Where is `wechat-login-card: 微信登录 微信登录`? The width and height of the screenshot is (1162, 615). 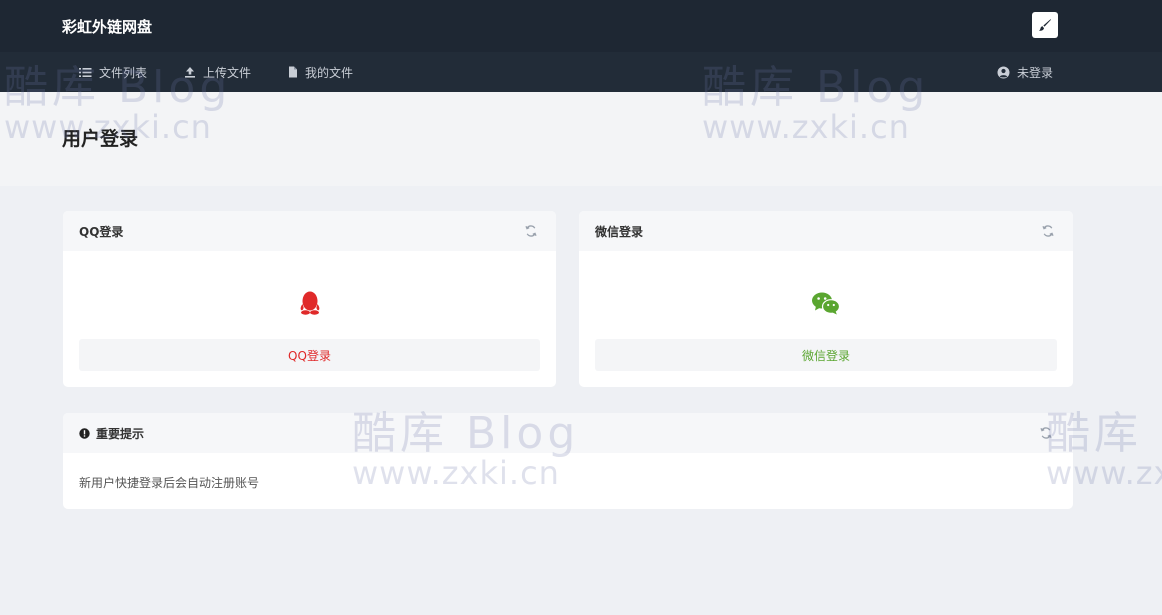
wechat-login-card: 微信登录 微信登录 is located at coordinates (826, 299).